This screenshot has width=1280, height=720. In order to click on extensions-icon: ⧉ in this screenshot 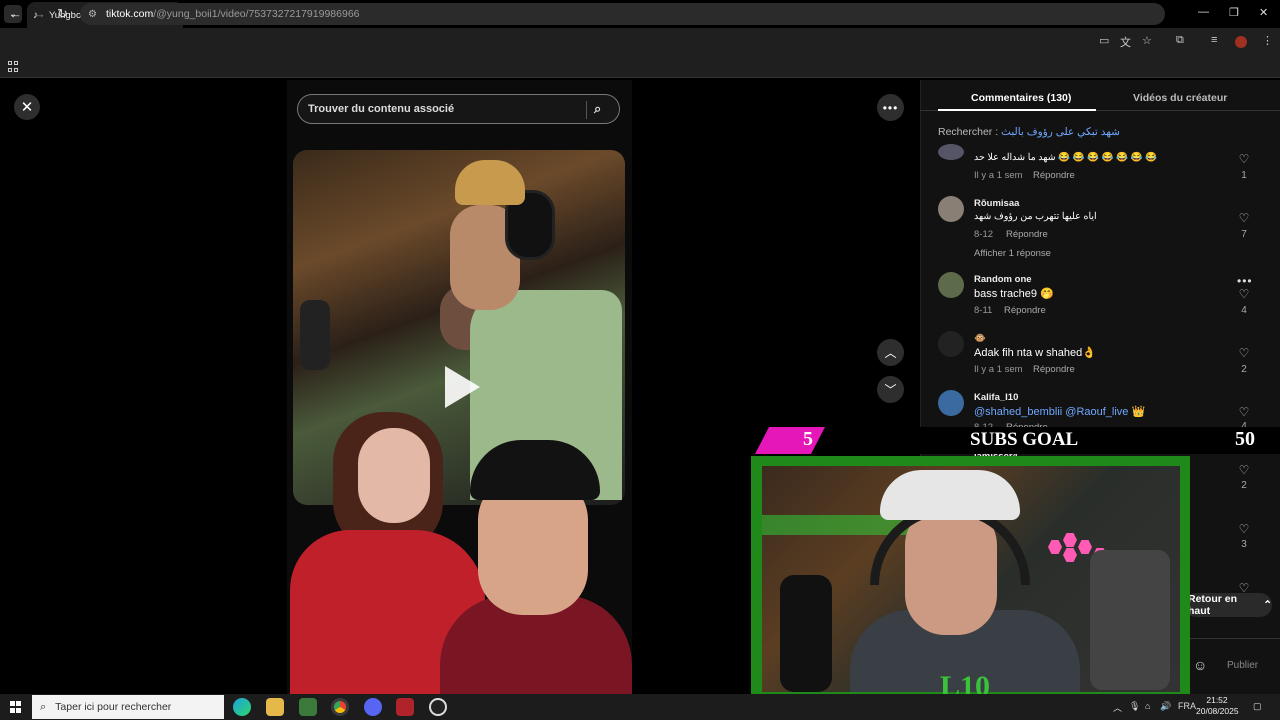, I will do `click(1180, 40)`.